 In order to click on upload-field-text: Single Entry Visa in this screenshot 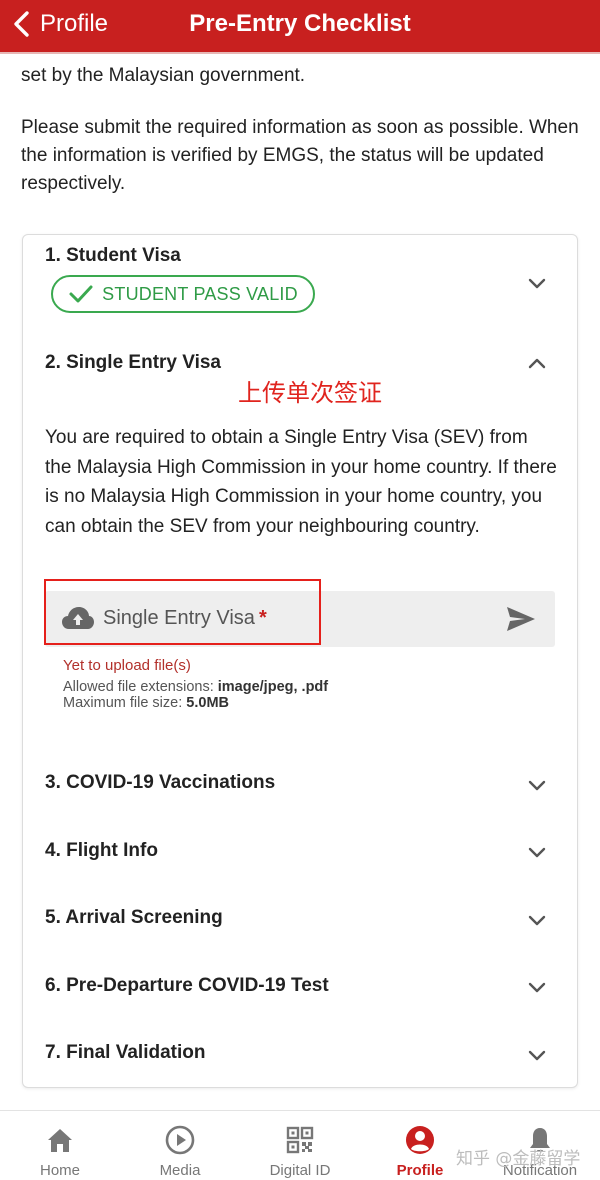, I will do `click(179, 618)`.